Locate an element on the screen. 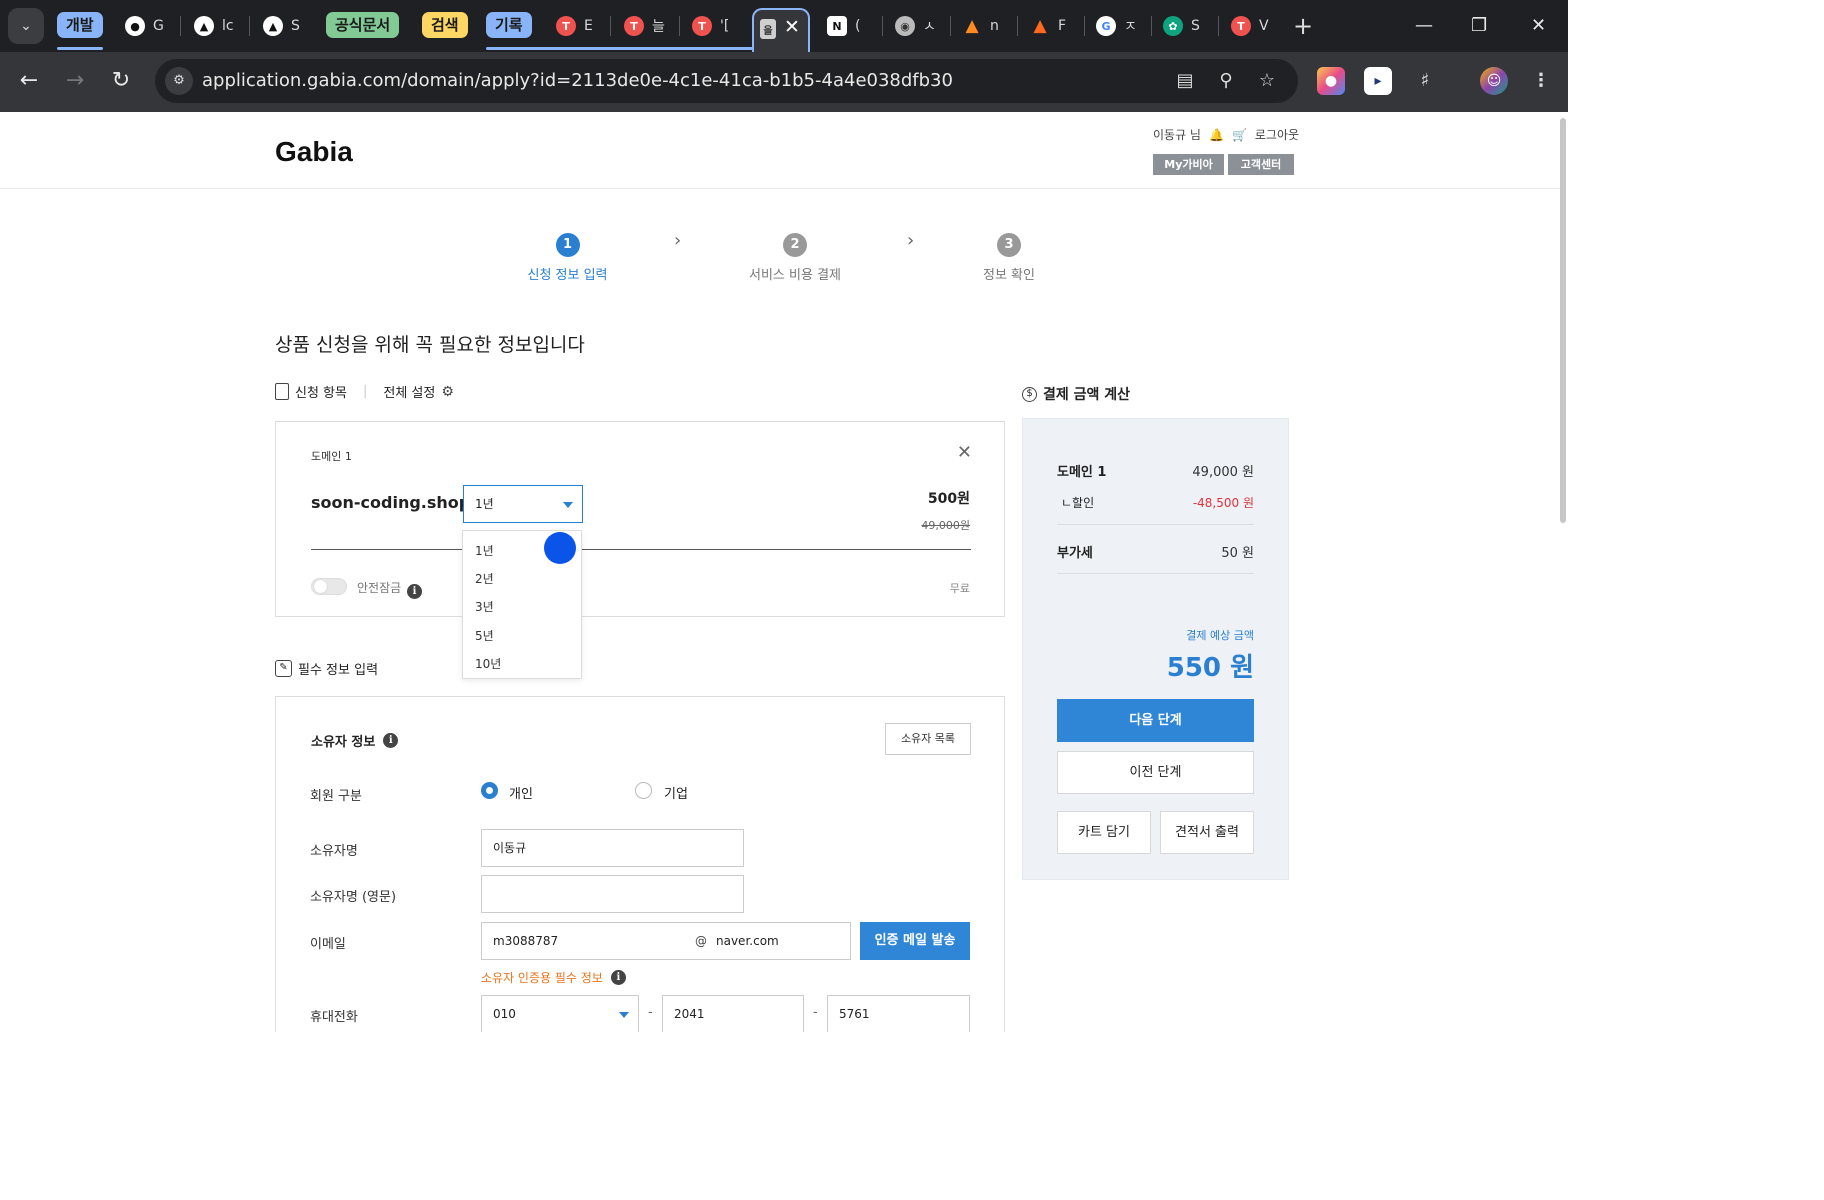  email-domain-value: naver.com is located at coordinates (747, 941).